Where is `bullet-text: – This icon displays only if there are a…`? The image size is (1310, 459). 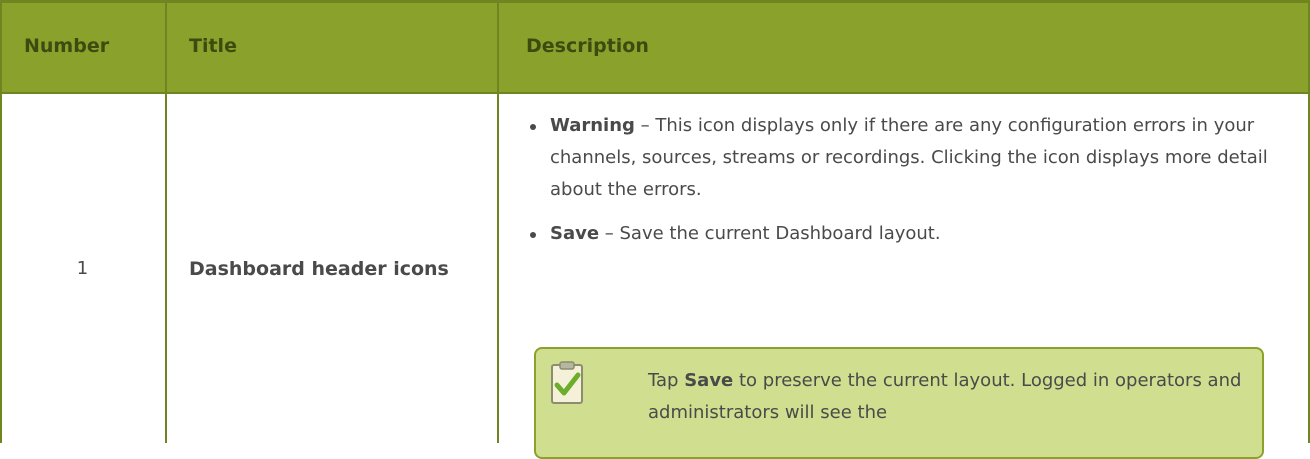
bullet-text: – This icon displays only if there are a… is located at coordinates (909, 157).